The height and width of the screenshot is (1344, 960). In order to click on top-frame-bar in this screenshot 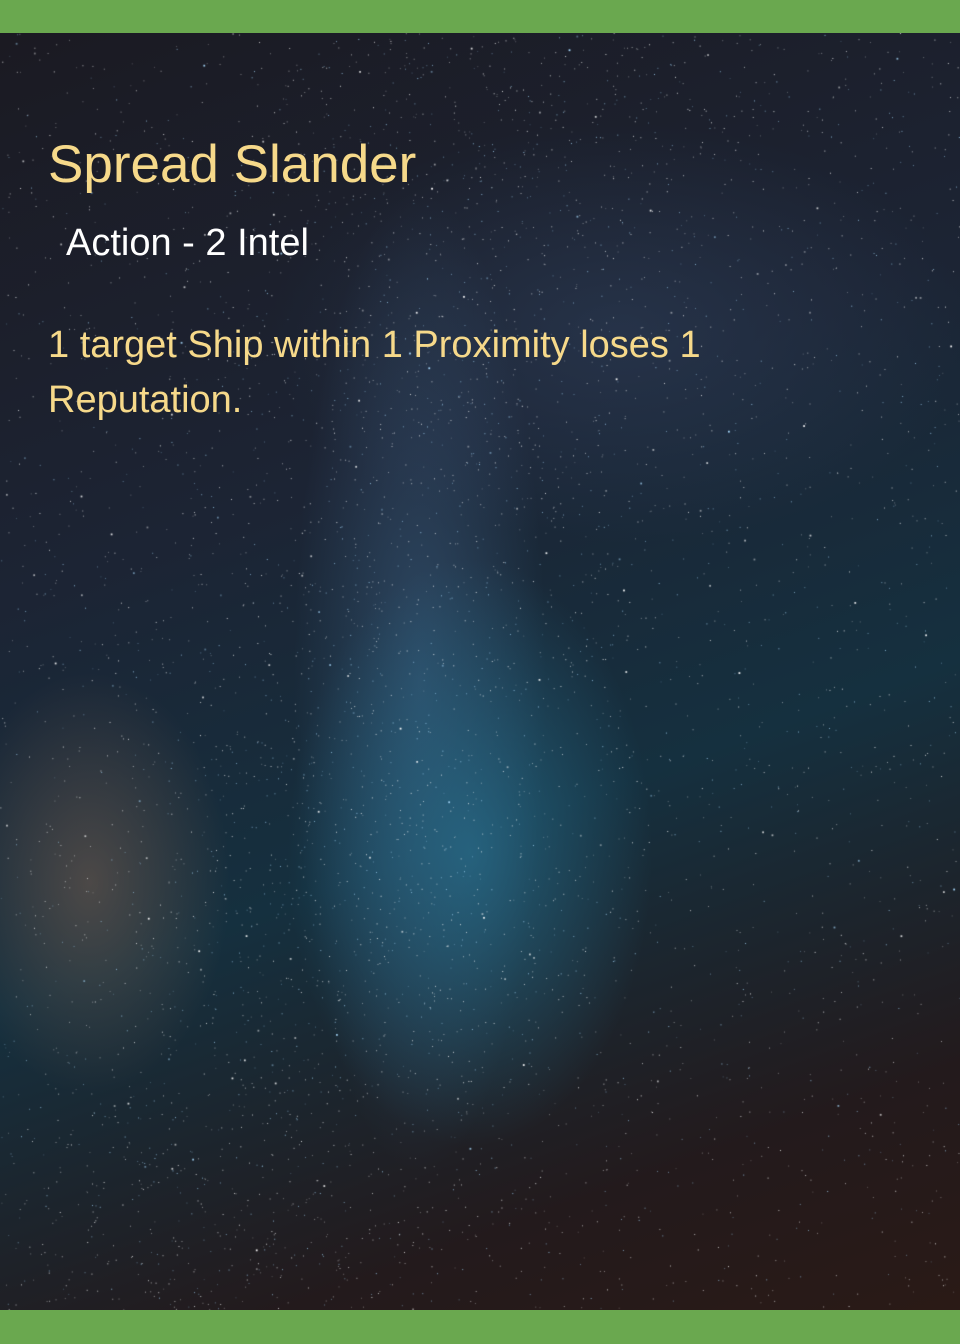, I will do `click(480, 16)`.